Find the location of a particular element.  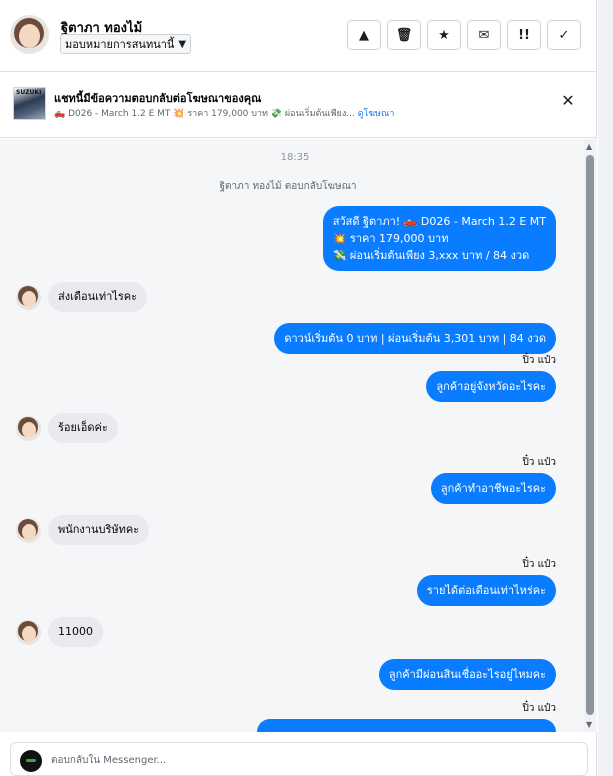

page-scrollbar is located at coordinates (605, 388).